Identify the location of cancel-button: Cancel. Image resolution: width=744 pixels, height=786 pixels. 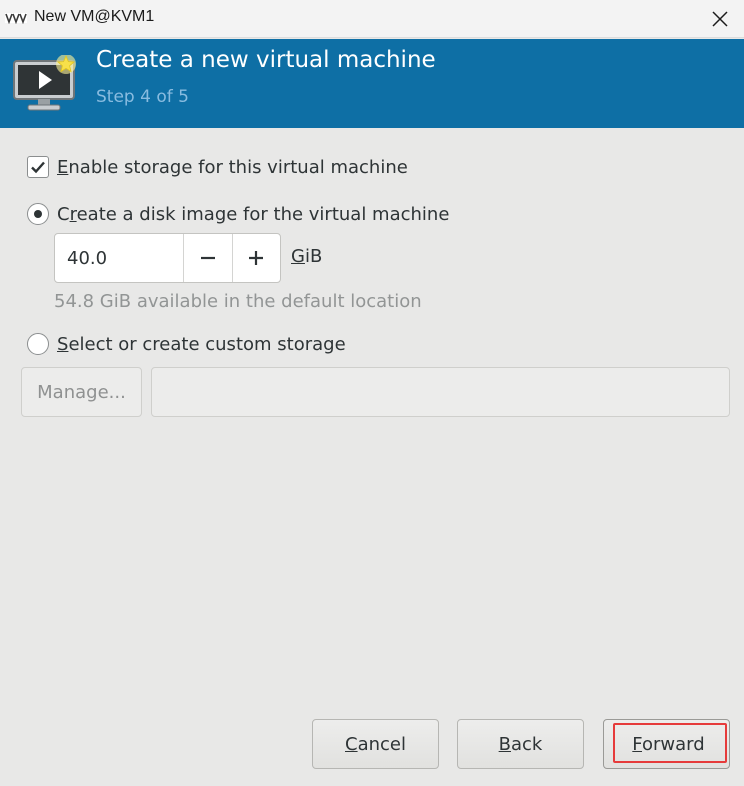
(375, 744).